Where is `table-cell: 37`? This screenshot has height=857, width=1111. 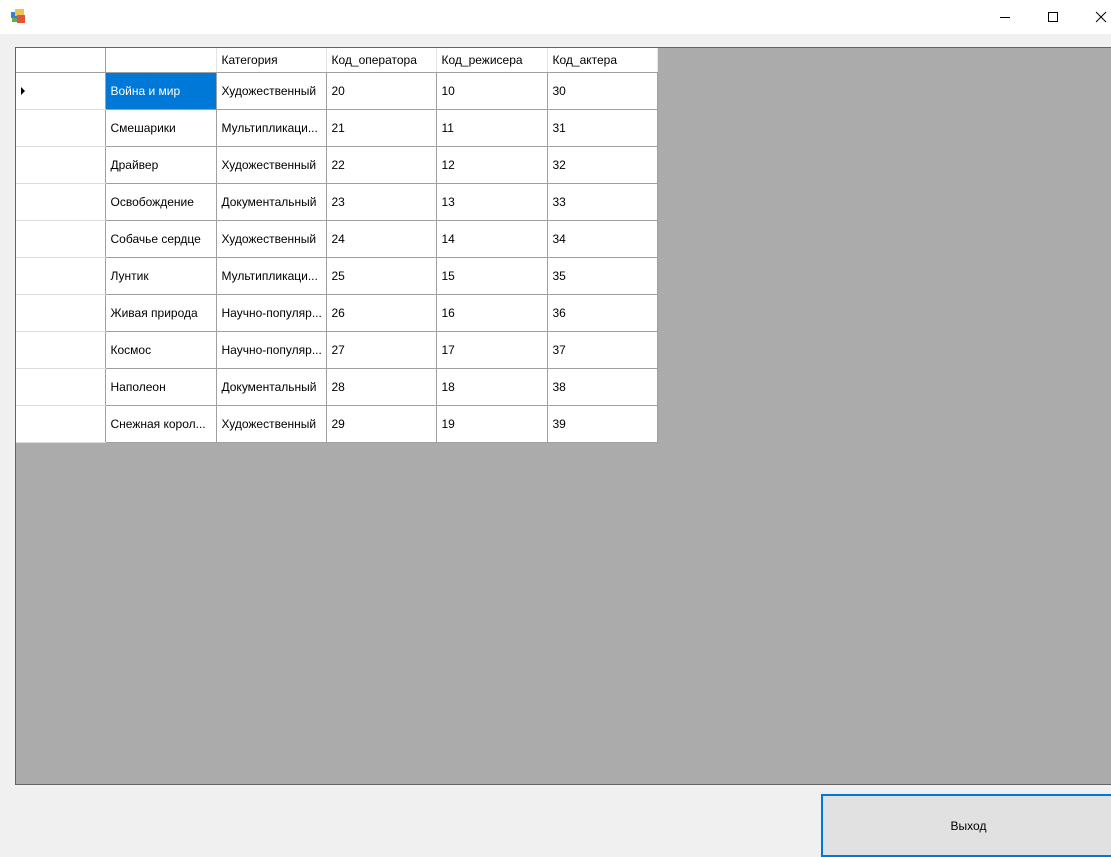 table-cell: 37 is located at coordinates (602, 350).